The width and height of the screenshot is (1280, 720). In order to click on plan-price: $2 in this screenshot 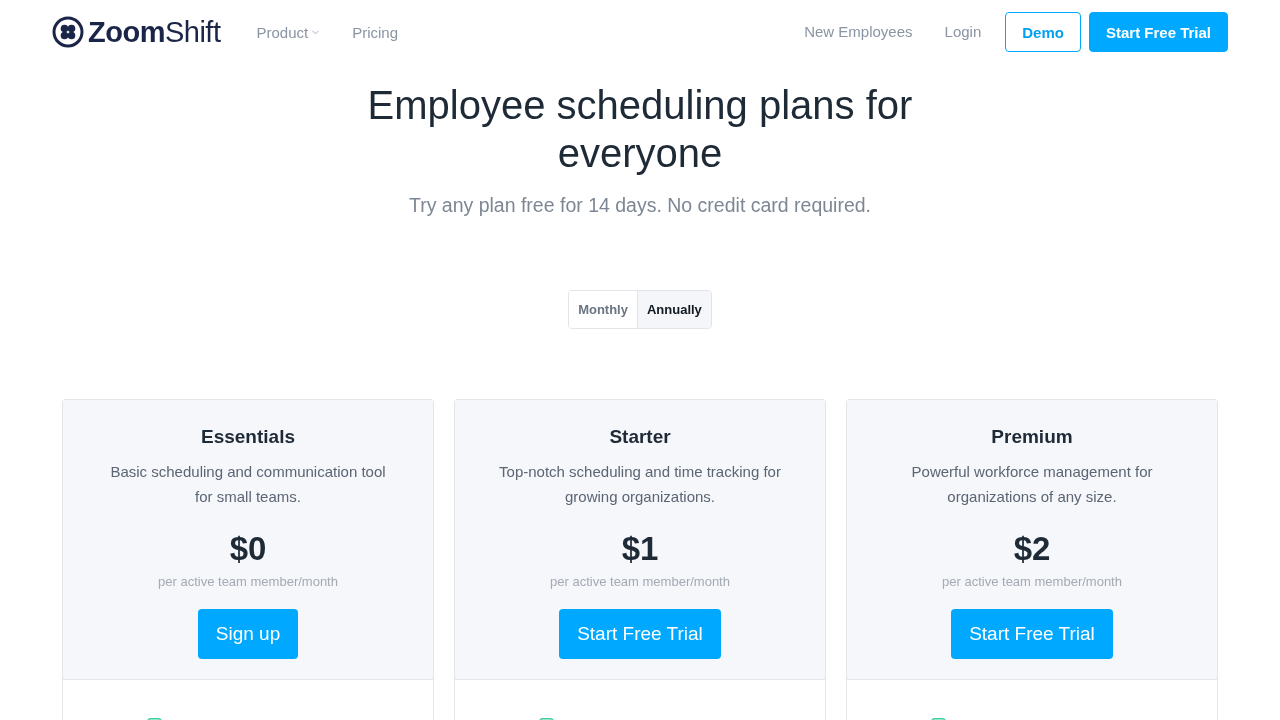, I will do `click(1032, 549)`.